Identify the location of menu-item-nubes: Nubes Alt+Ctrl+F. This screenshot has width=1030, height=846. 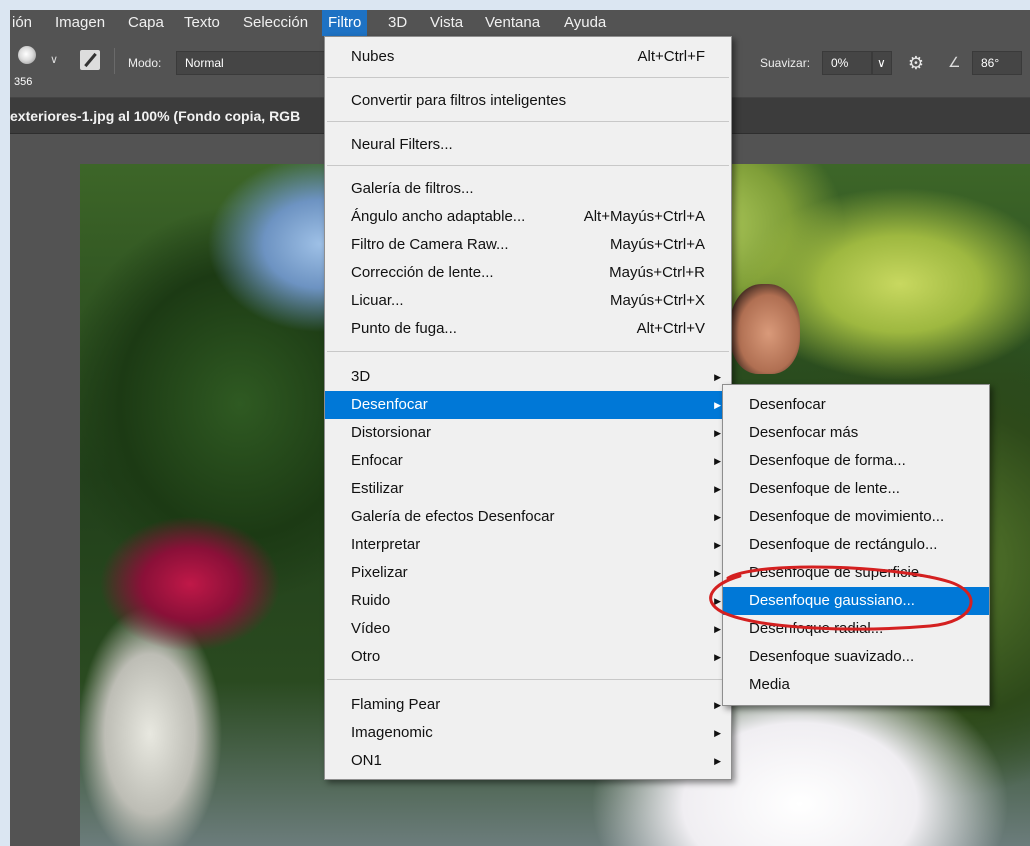
(528, 57).